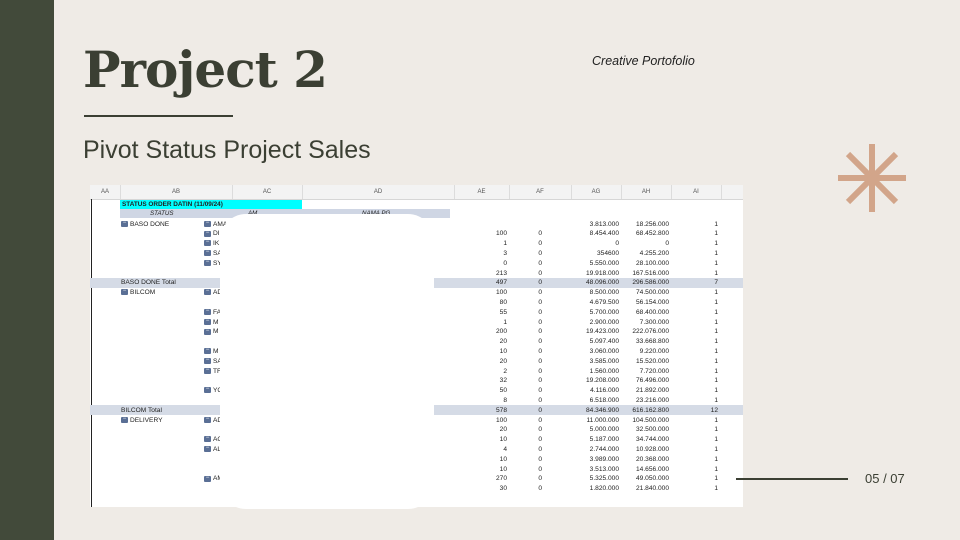 Image resolution: width=960 pixels, height=540 pixels. What do you see at coordinates (604, 361) in the screenshot?
I see `cell-ag: 3.585.000` at bounding box center [604, 361].